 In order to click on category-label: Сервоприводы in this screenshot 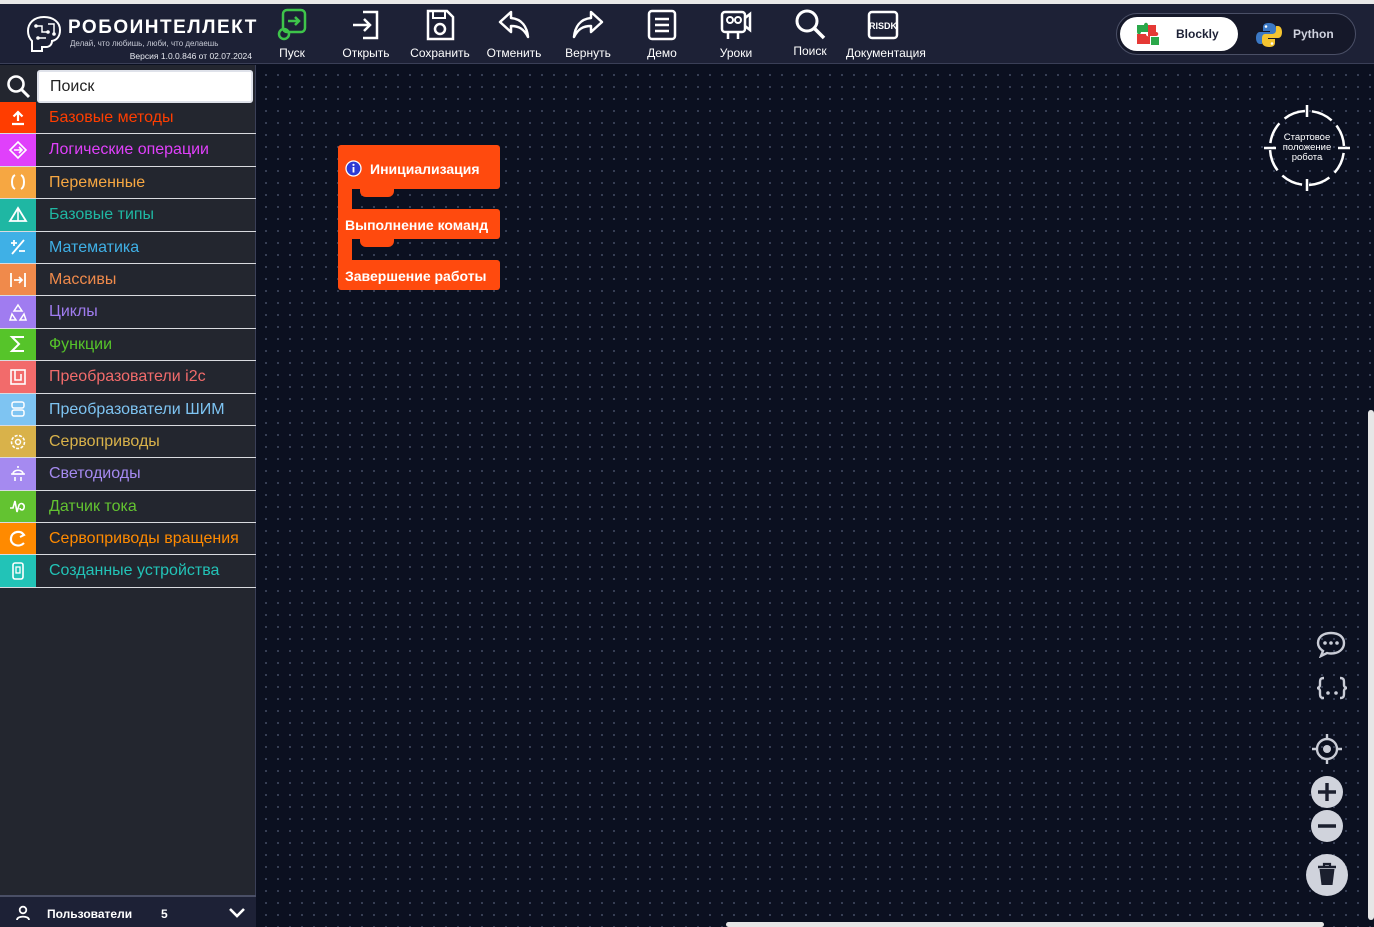, I will do `click(104, 441)`.